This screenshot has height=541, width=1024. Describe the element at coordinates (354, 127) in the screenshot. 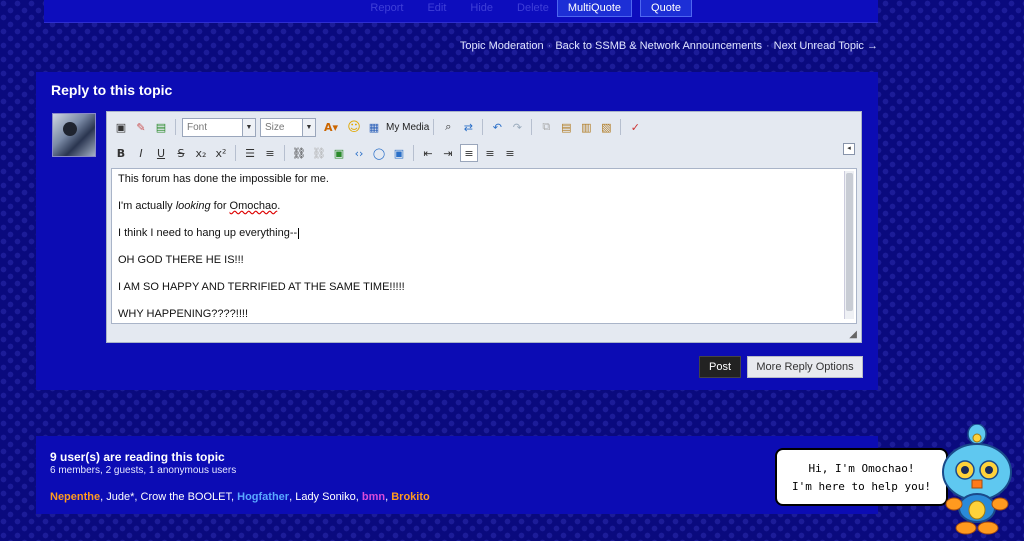

I see `emoticon-icon: ☺` at that location.